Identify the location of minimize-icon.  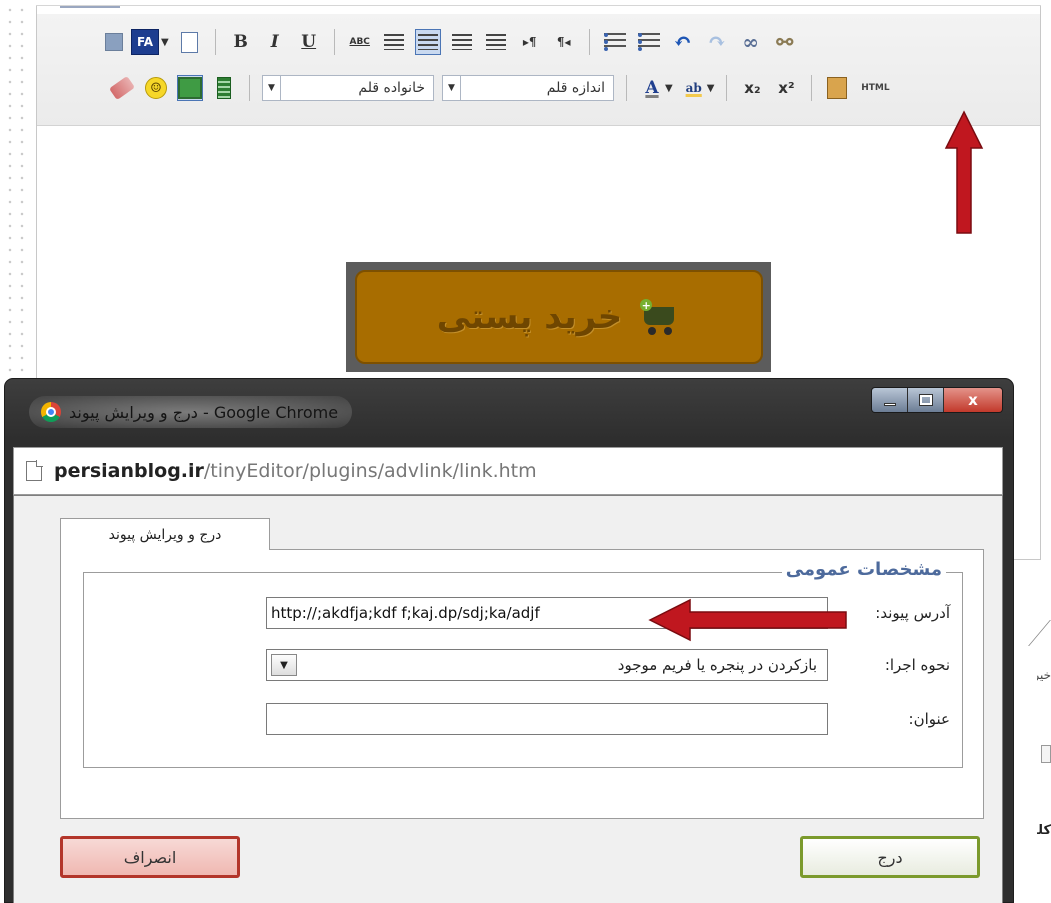
(889, 404).